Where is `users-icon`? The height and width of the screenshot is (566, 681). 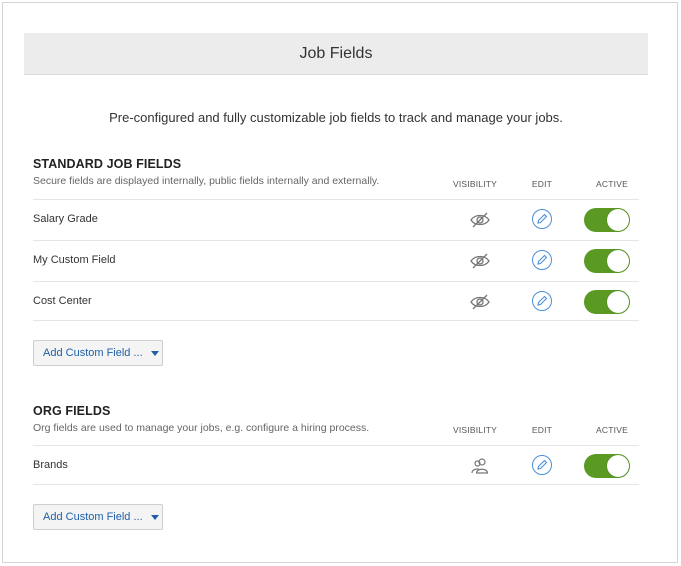 users-icon is located at coordinates (480, 466).